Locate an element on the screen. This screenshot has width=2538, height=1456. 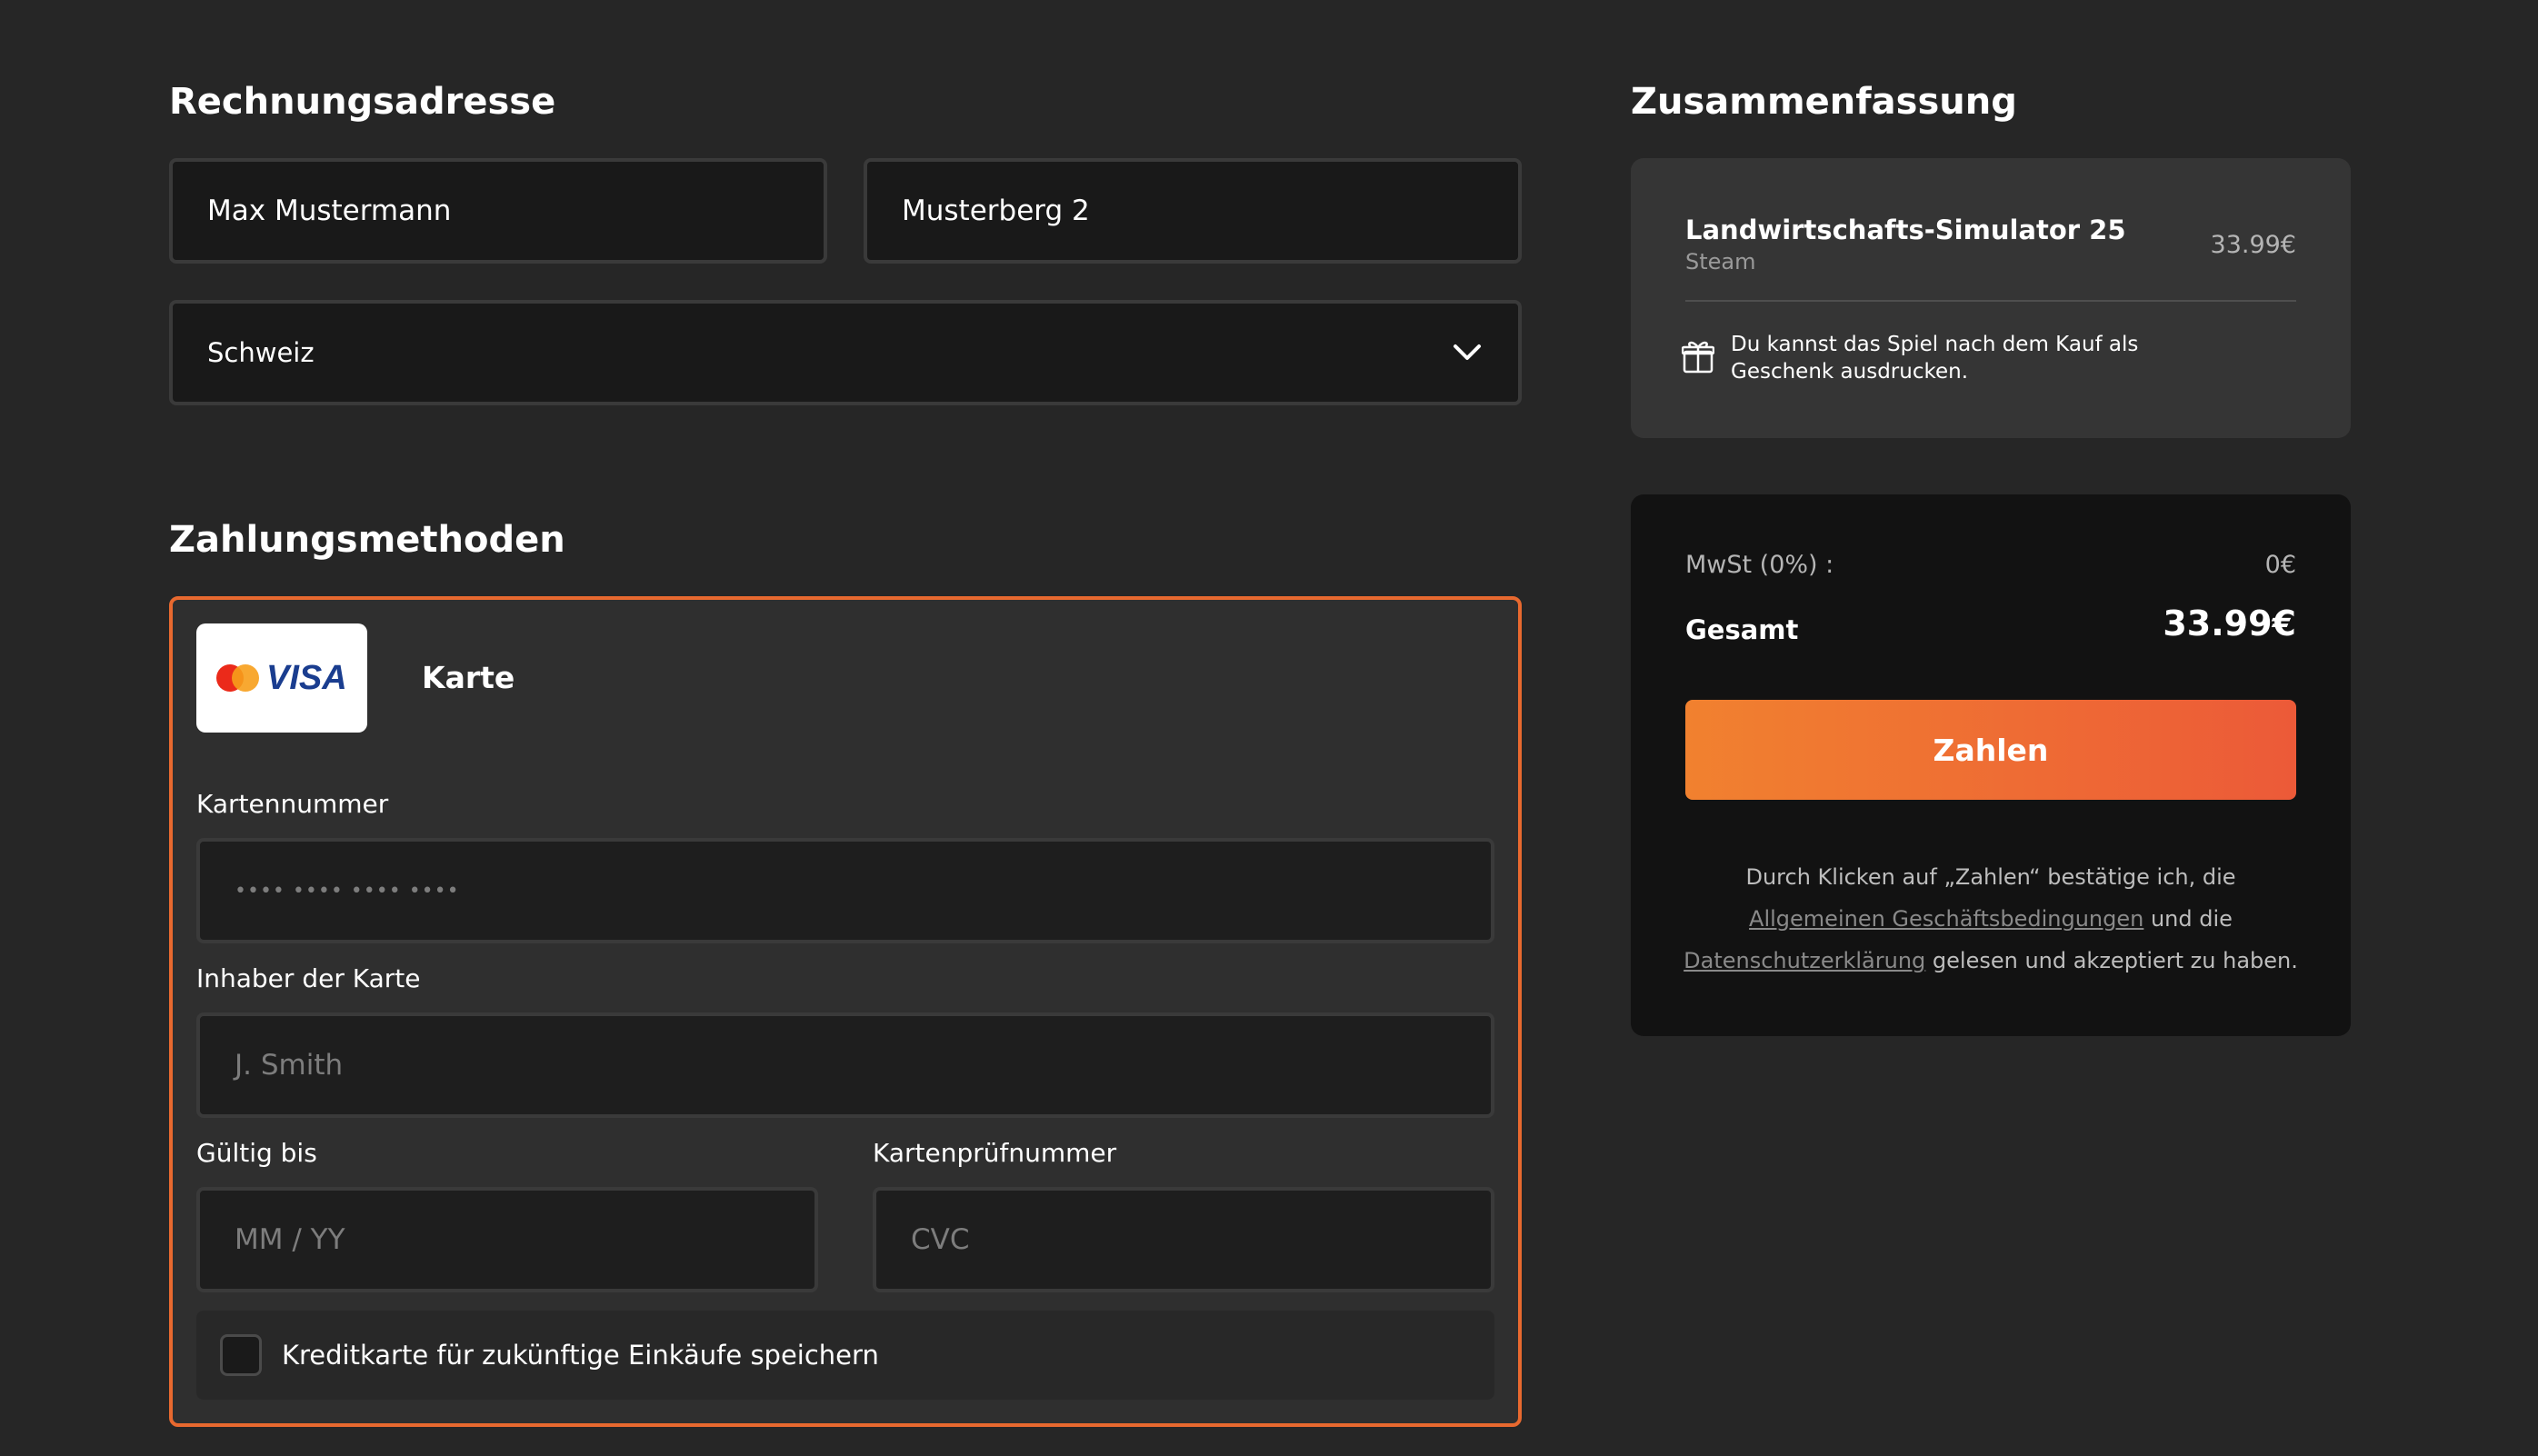
vat-label: MwSt (0%) : is located at coordinates (1759, 565).